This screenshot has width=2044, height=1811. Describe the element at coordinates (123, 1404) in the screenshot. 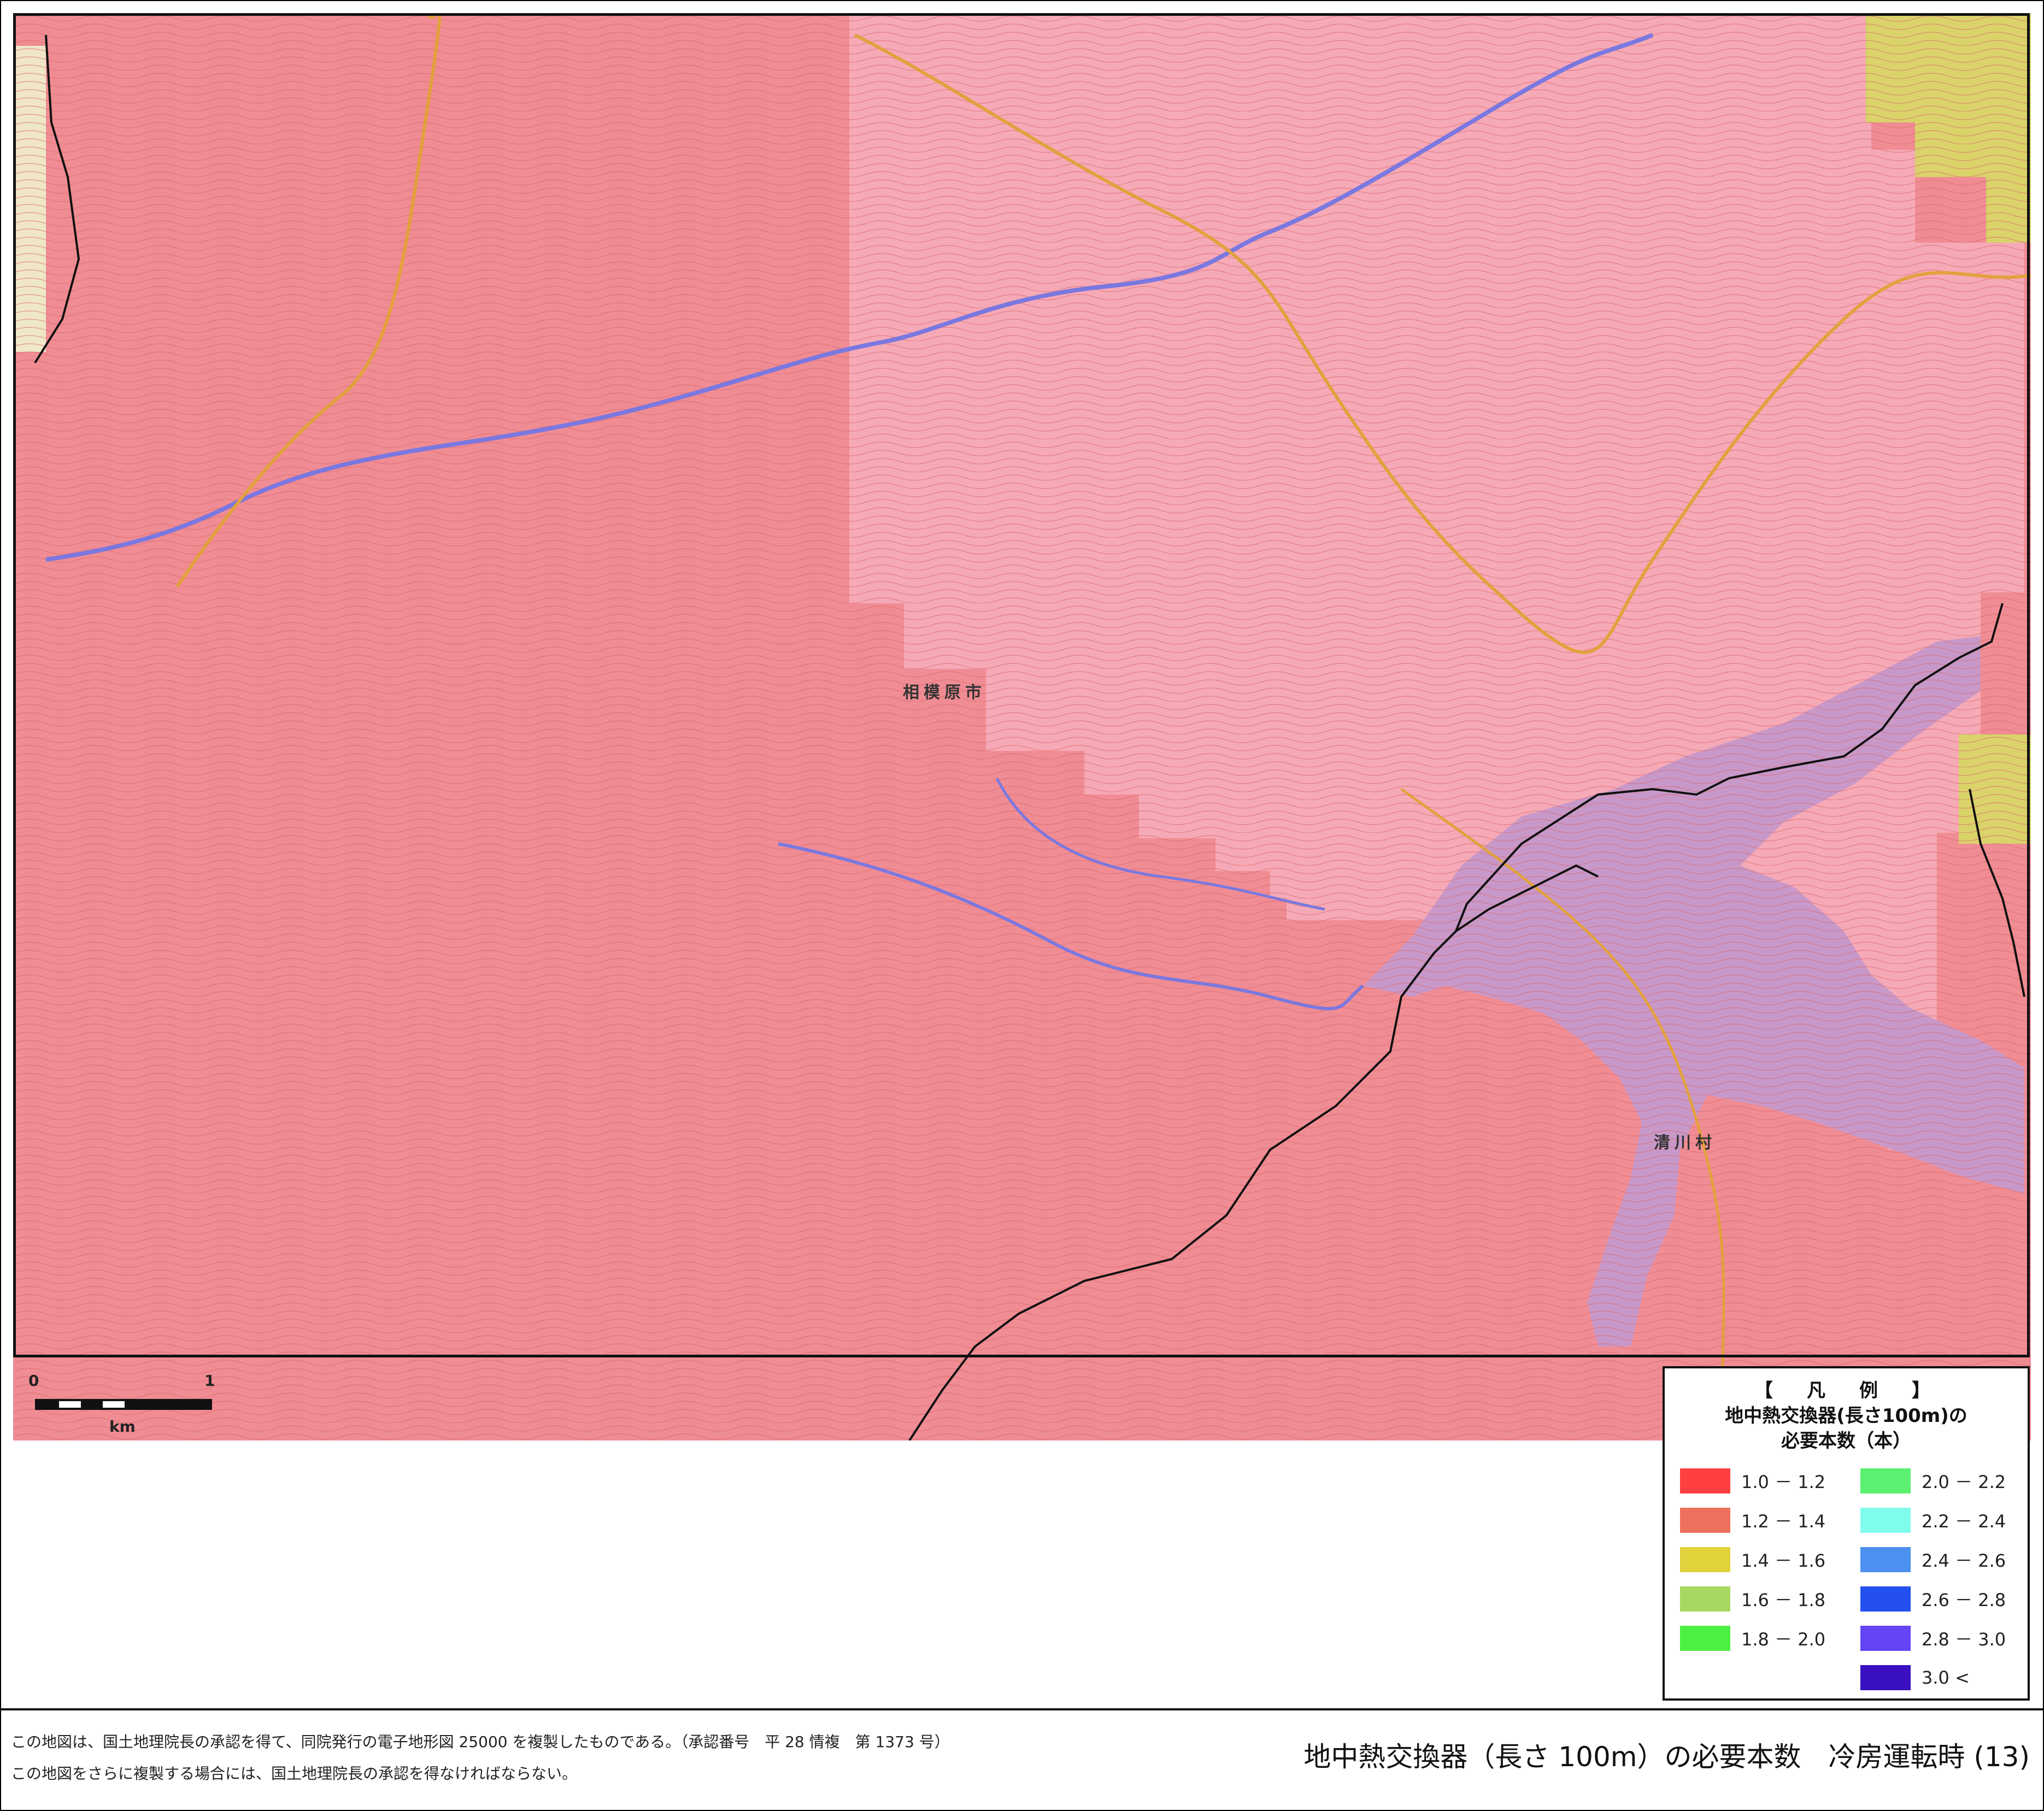

I see `scale-bar-graphic` at that location.